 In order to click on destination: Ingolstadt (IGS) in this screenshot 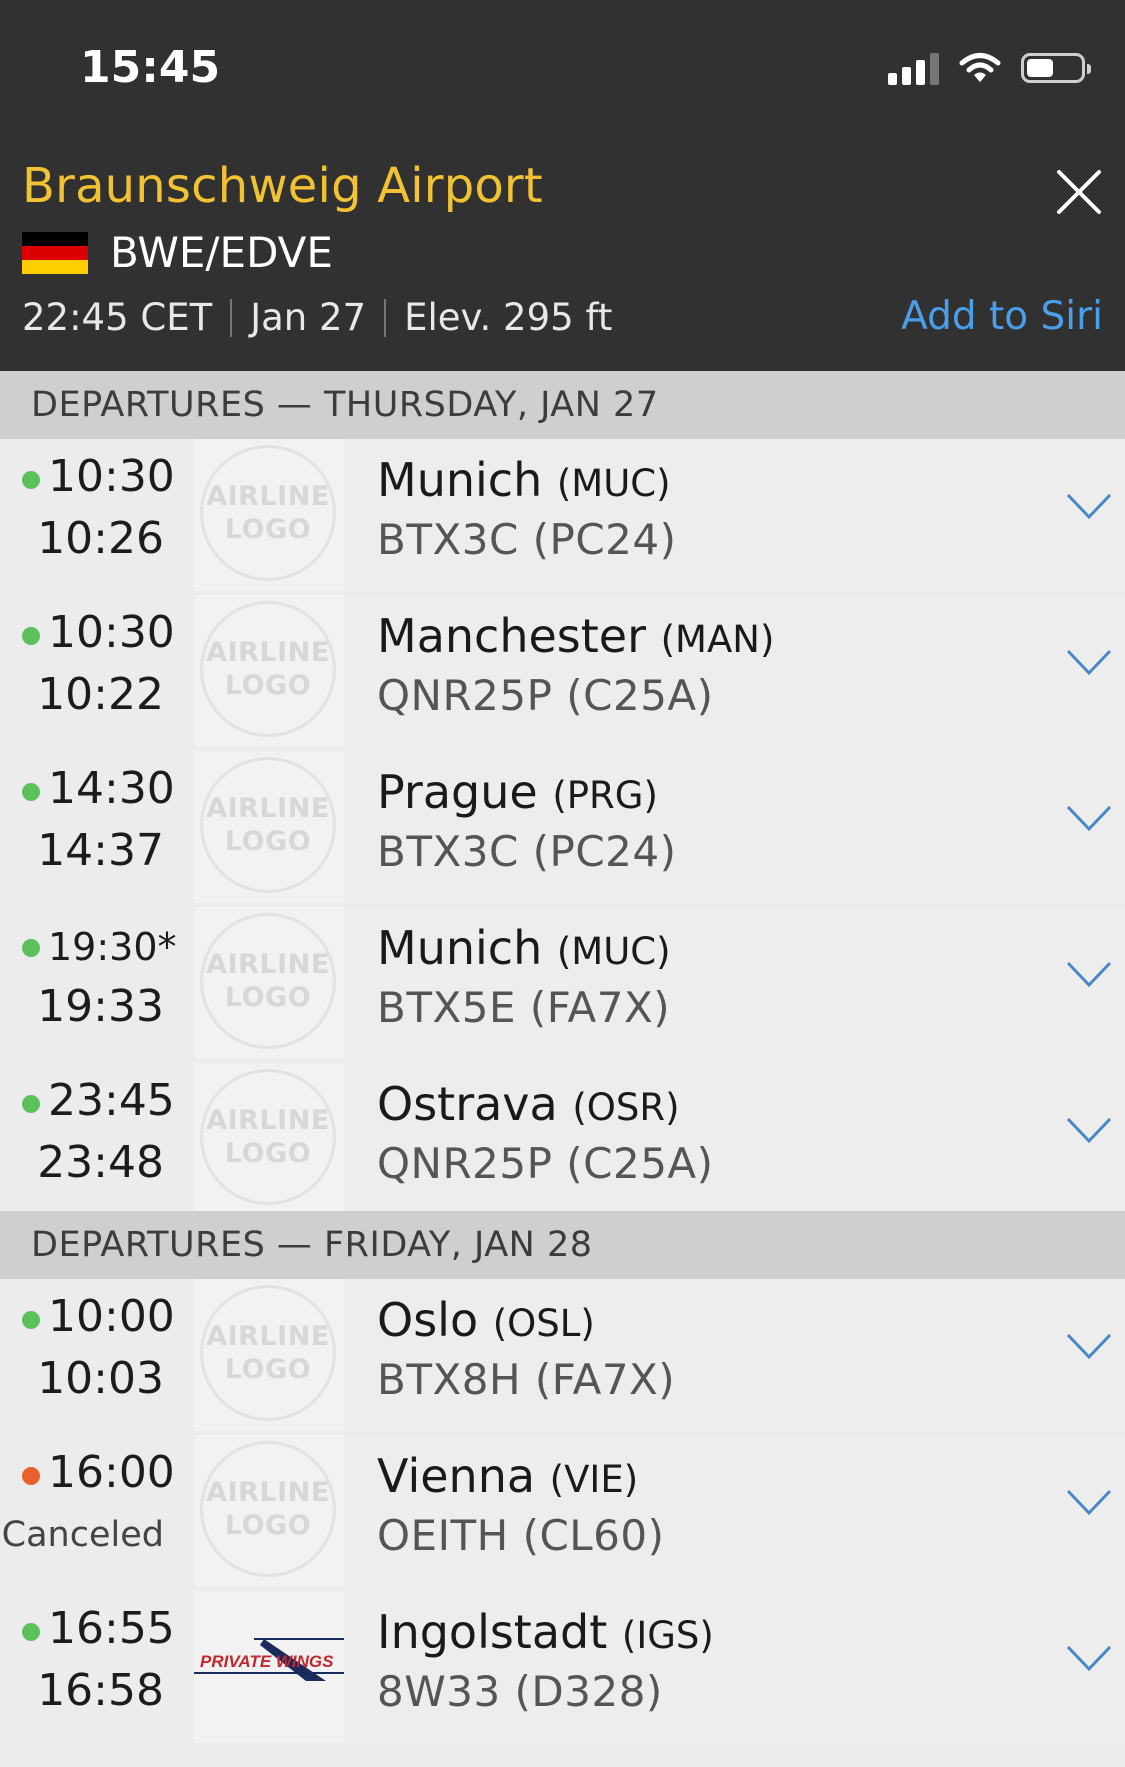, I will do `click(545, 1632)`.